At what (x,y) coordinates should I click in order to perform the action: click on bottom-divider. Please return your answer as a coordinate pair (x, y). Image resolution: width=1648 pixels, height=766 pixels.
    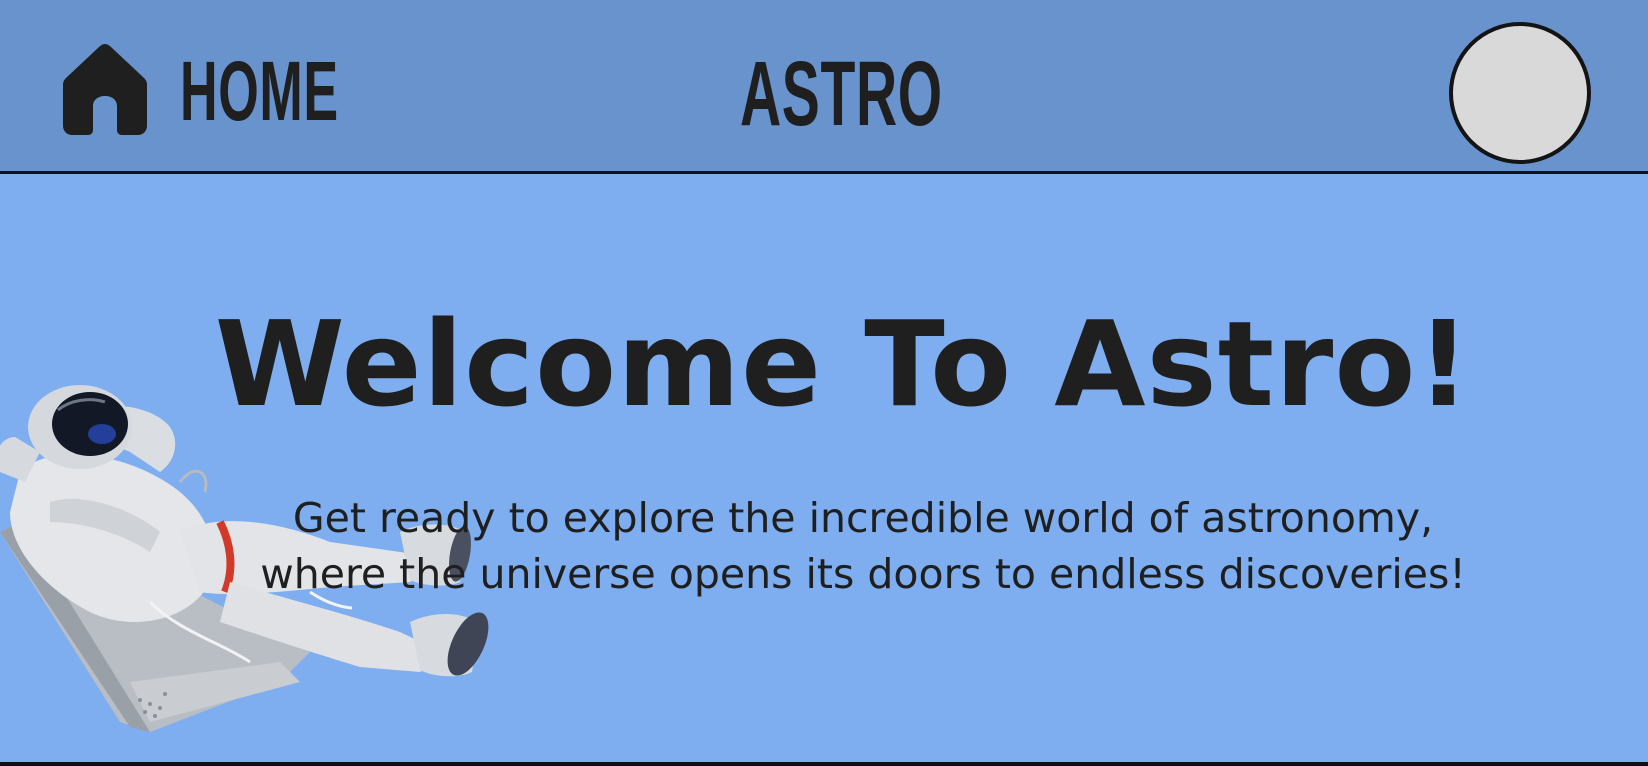
    Looking at the image, I should click on (824, 764).